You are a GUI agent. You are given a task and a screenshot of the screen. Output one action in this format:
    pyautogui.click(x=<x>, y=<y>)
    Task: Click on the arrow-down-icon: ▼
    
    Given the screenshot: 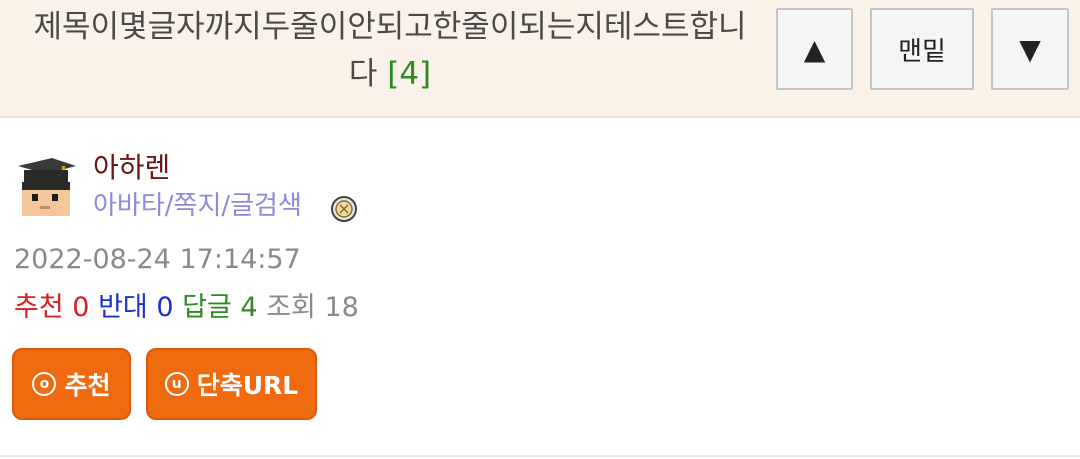 What is the action you would take?
    pyautogui.click(x=1030, y=49)
    